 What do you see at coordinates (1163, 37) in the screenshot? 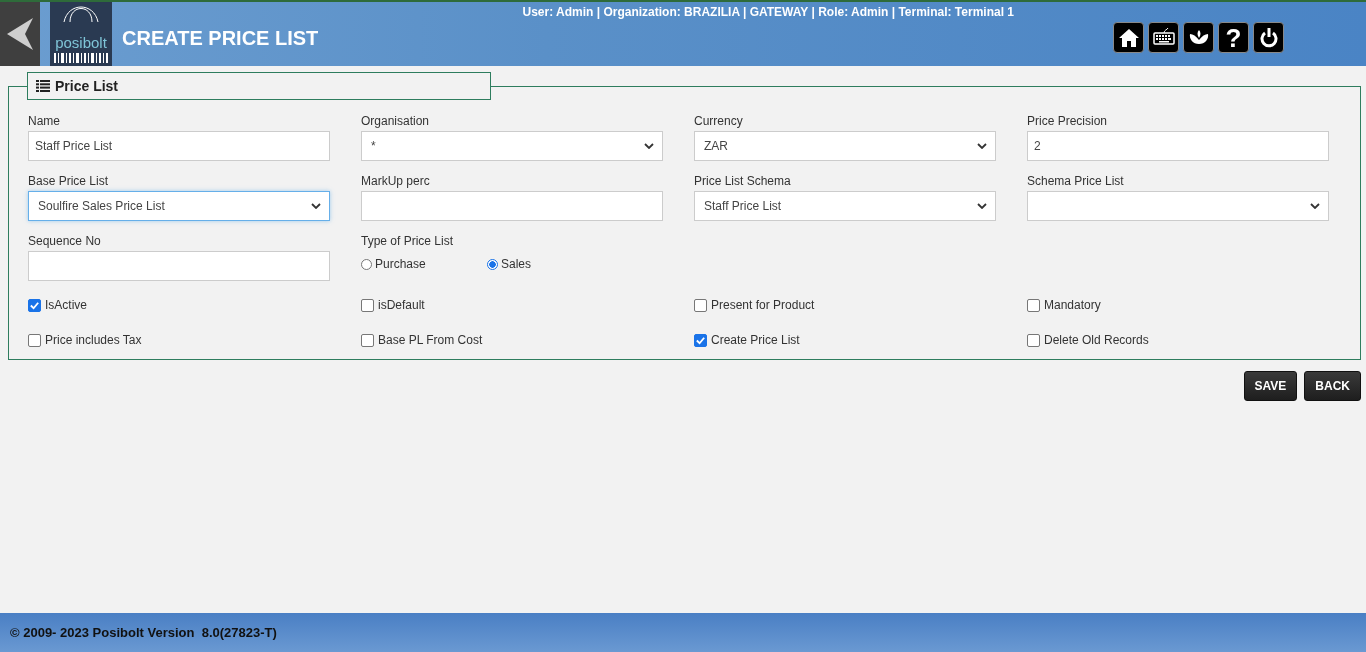
I see `keyboard-button` at bounding box center [1163, 37].